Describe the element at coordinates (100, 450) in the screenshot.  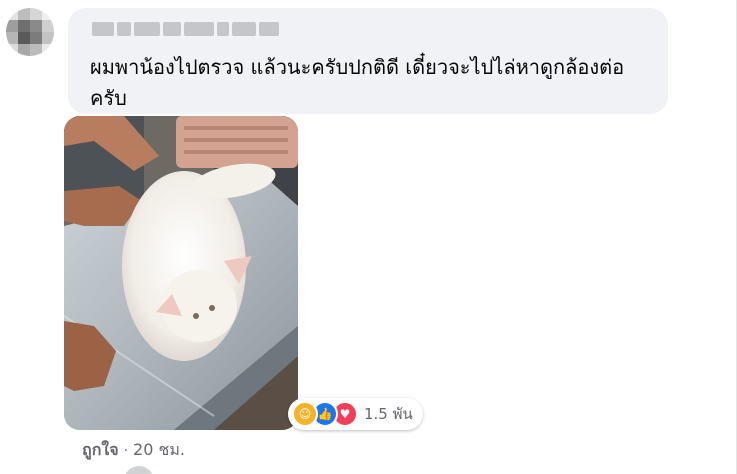
I see `like-button: ถูกใจ` at that location.